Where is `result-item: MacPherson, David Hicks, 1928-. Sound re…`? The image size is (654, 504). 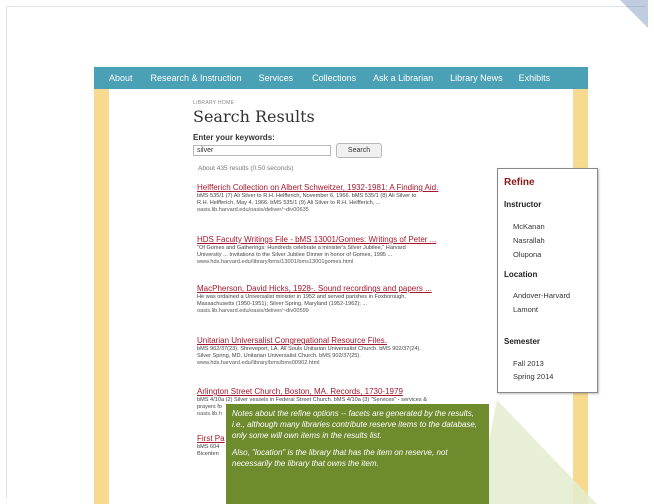
result-item: MacPherson, David Hicks, 1928-. Sound re… is located at coordinates (347, 299).